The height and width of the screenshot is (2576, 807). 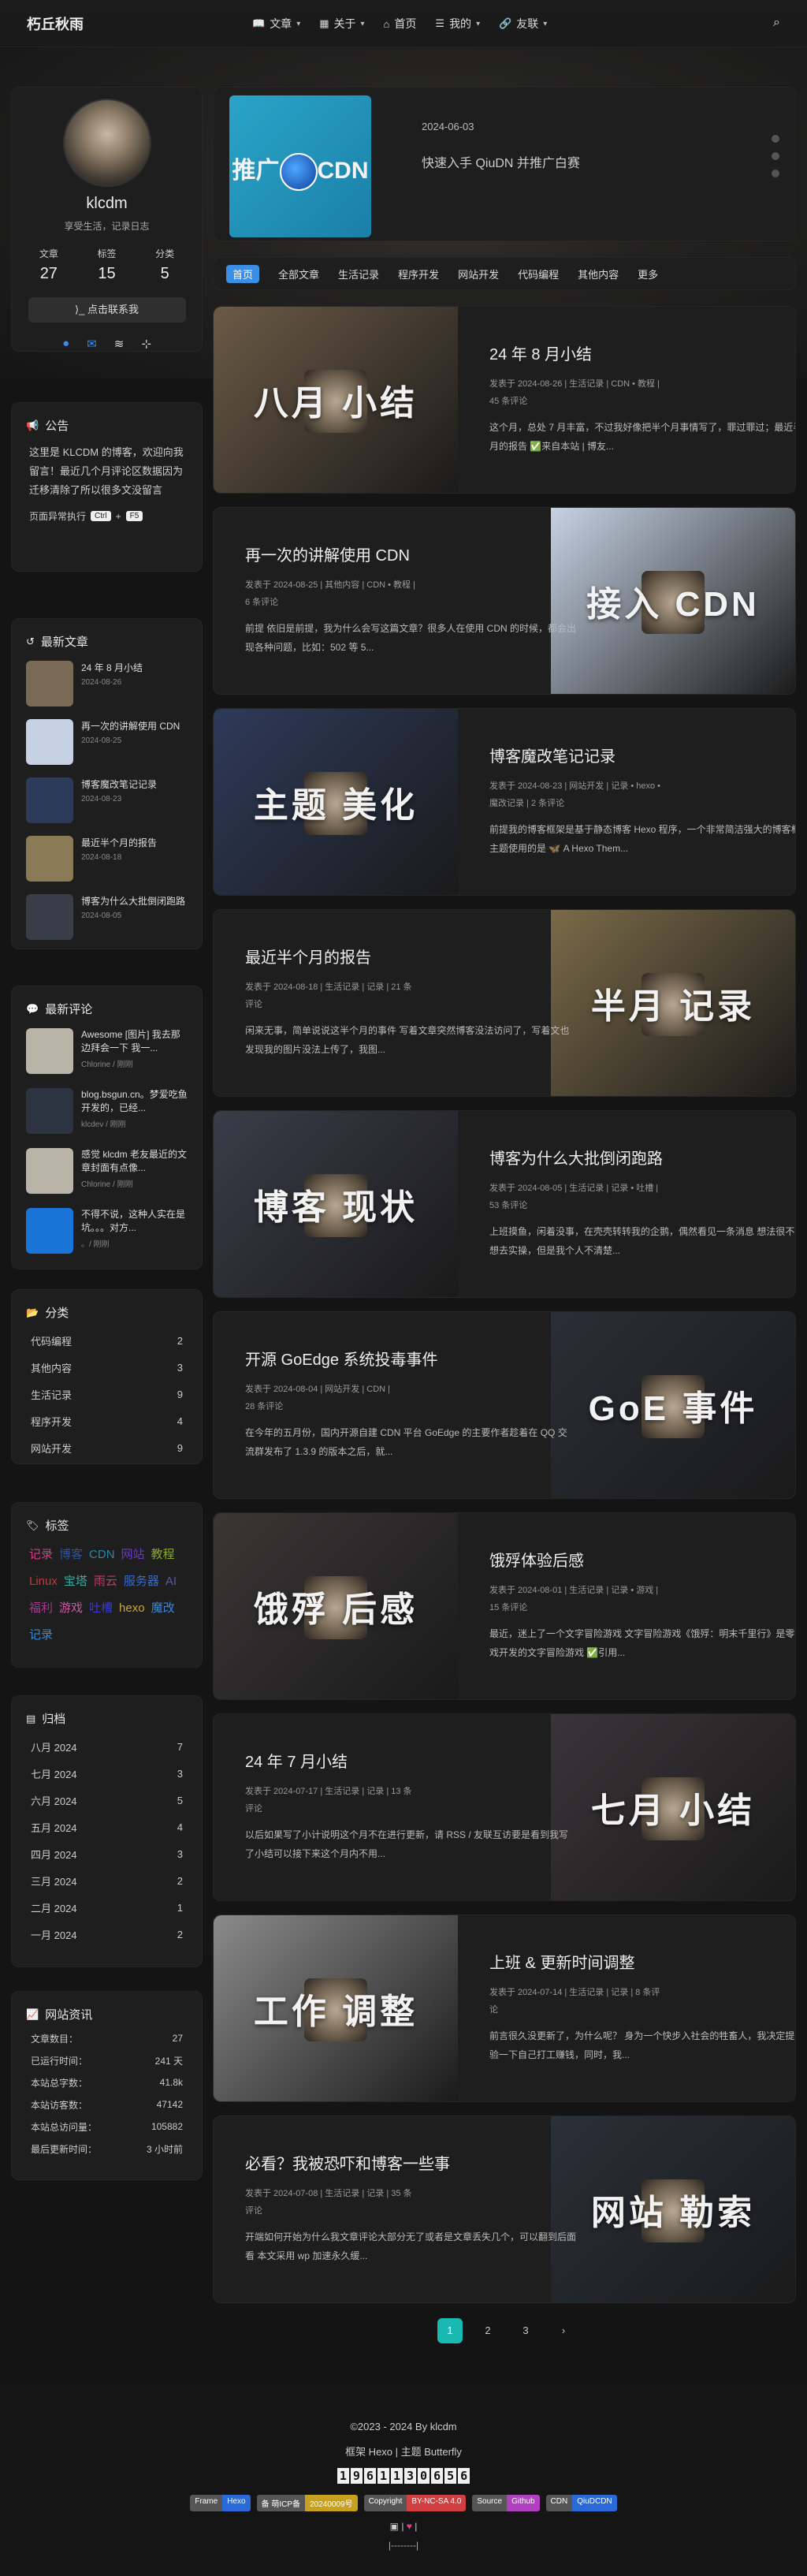 What do you see at coordinates (75, 1581) in the screenshot?
I see `tag-link: 宝塔` at bounding box center [75, 1581].